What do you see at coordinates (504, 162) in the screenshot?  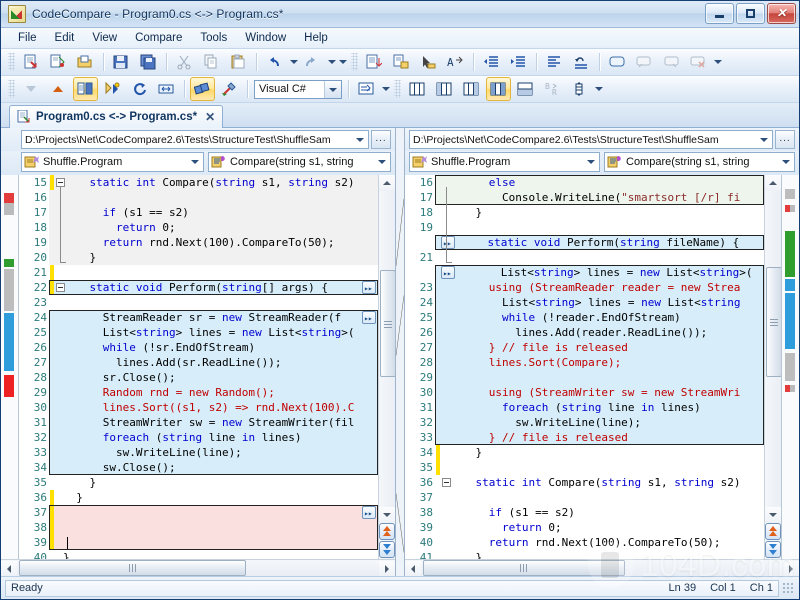 I see `right-type-select: Shuffle.Program` at bounding box center [504, 162].